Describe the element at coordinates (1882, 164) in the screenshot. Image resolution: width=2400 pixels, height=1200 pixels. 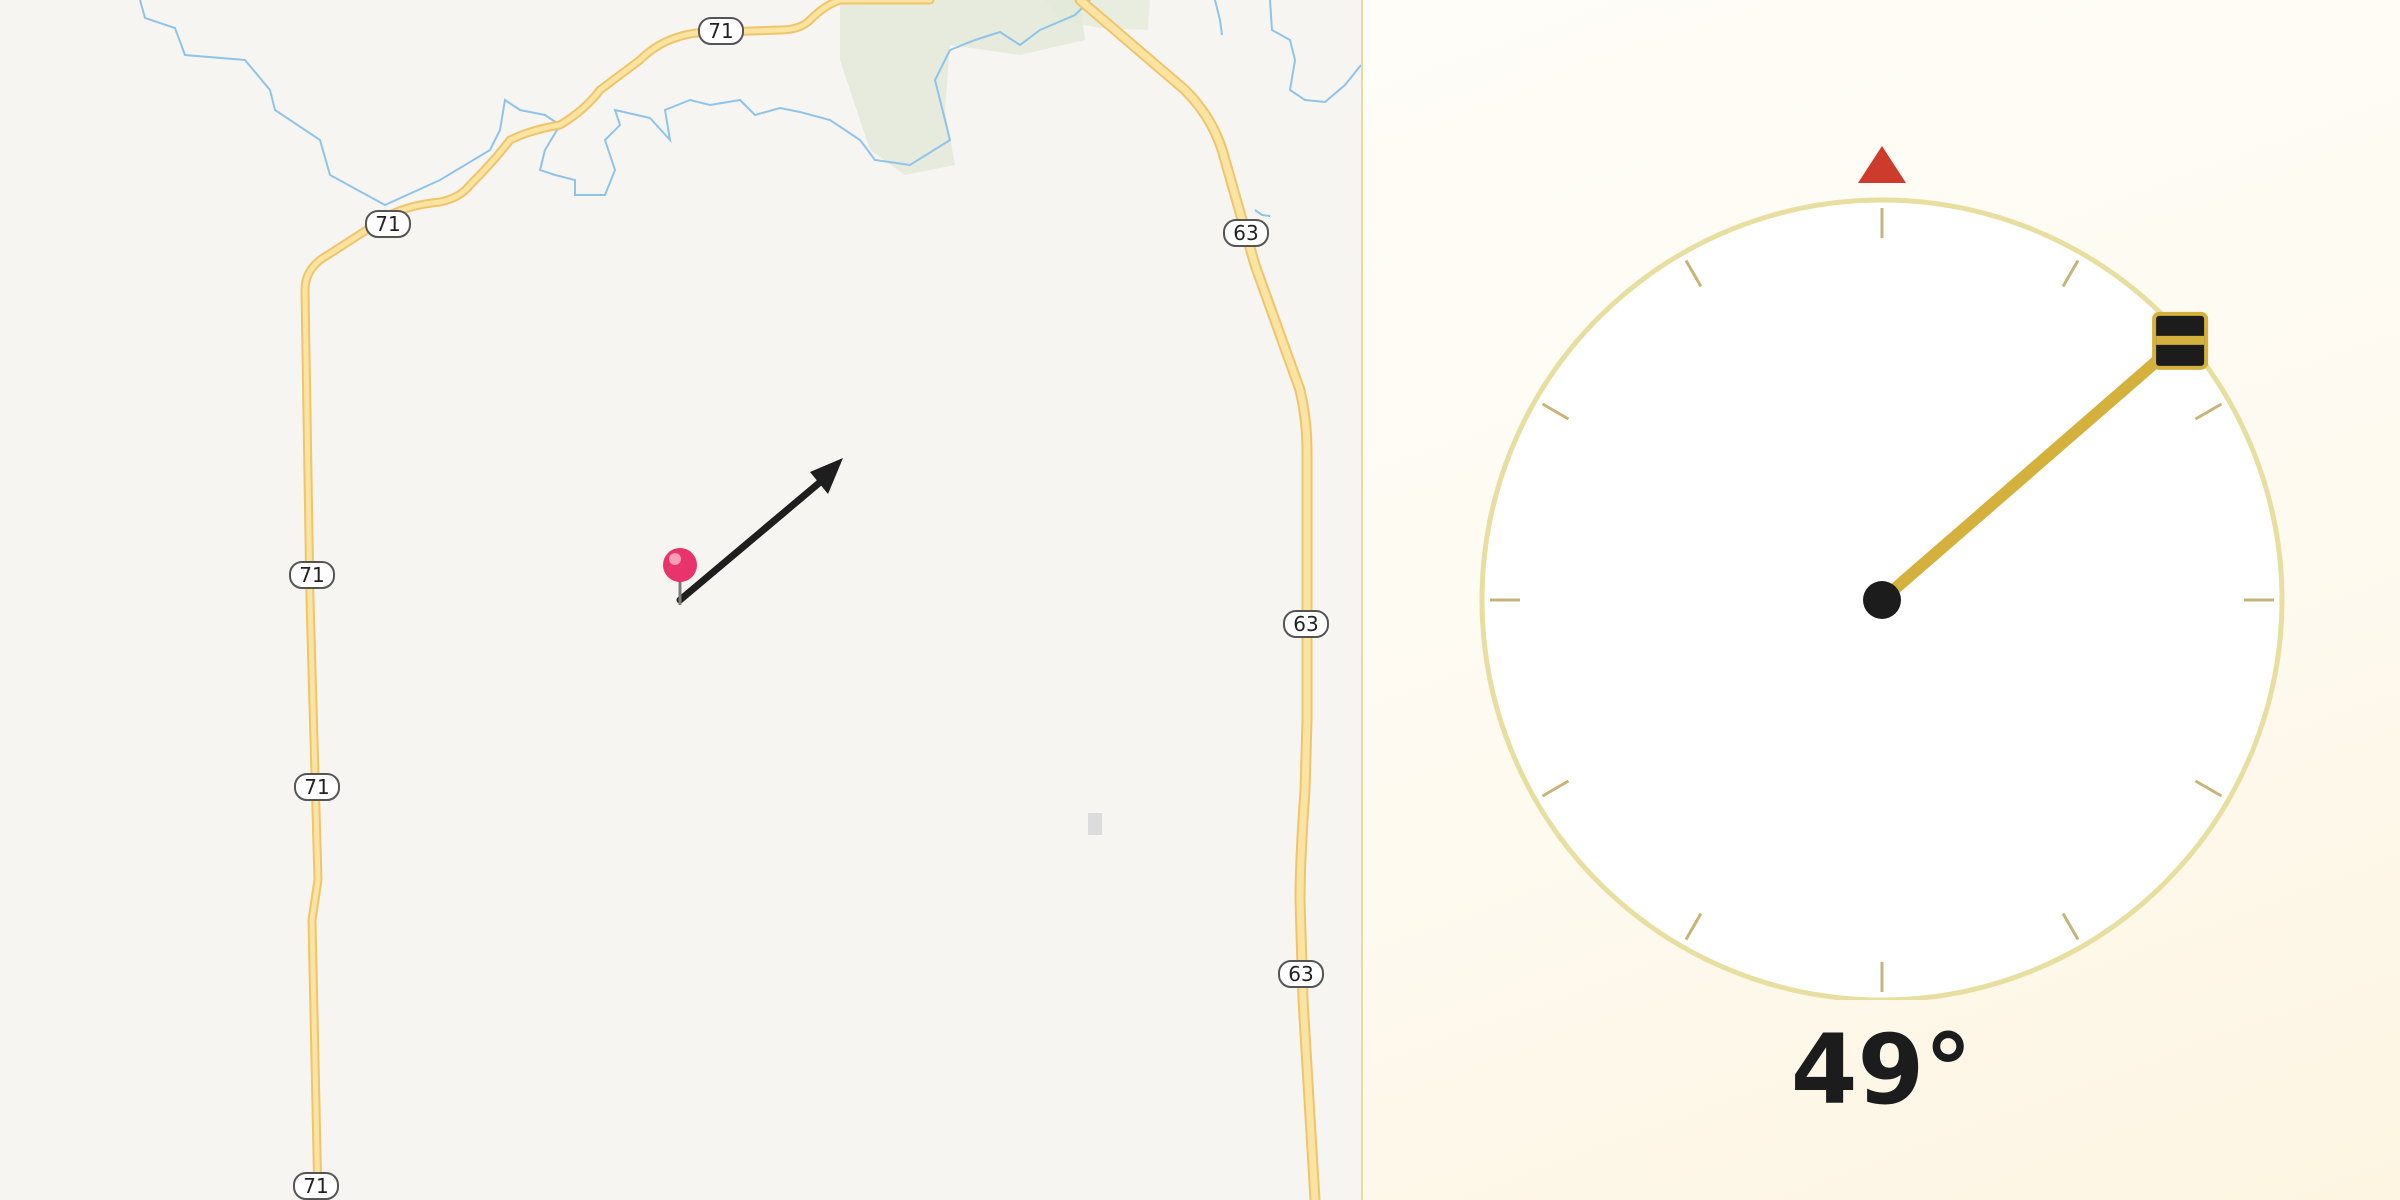
I see `north-marker-icon` at that location.